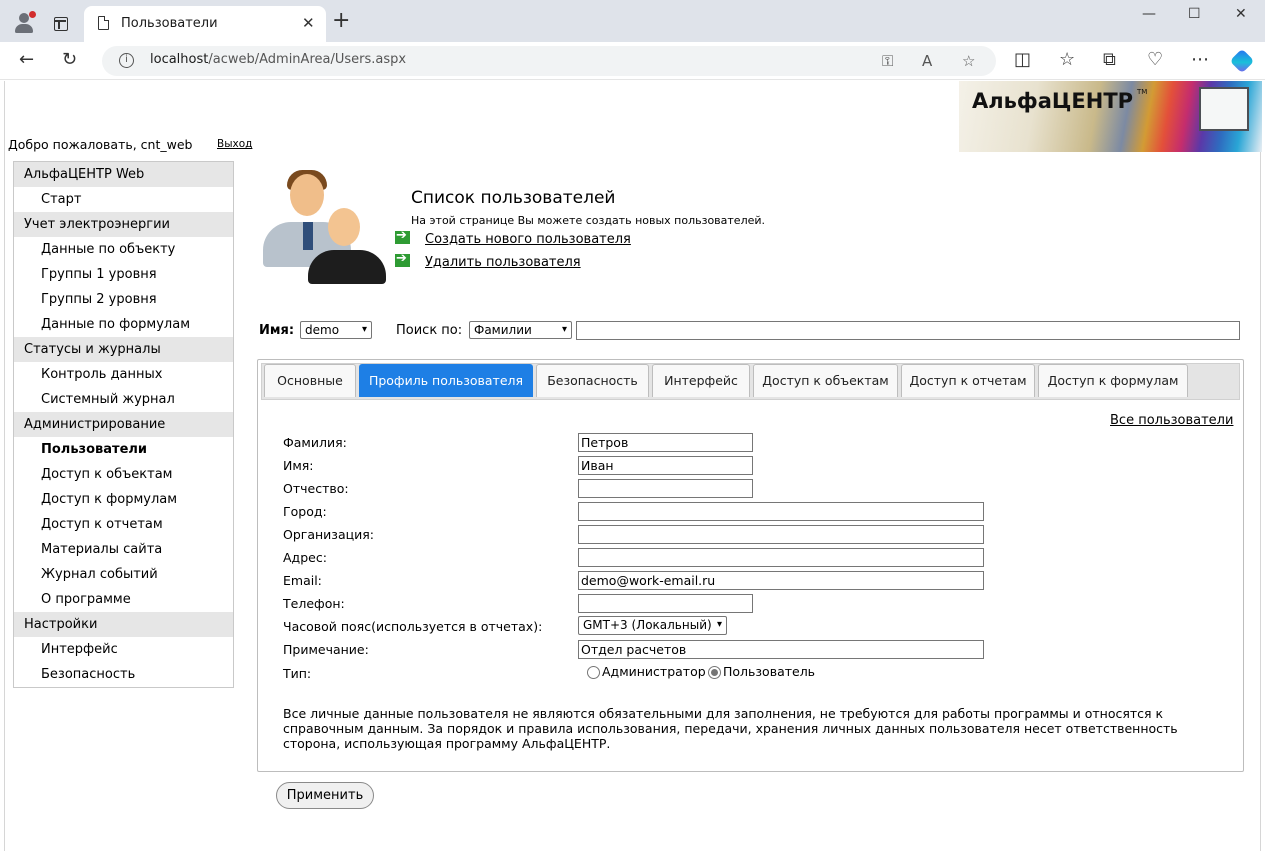 This screenshot has width=1265, height=854. I want to click on sidebar-item-start: Старт, so click(123, 199).